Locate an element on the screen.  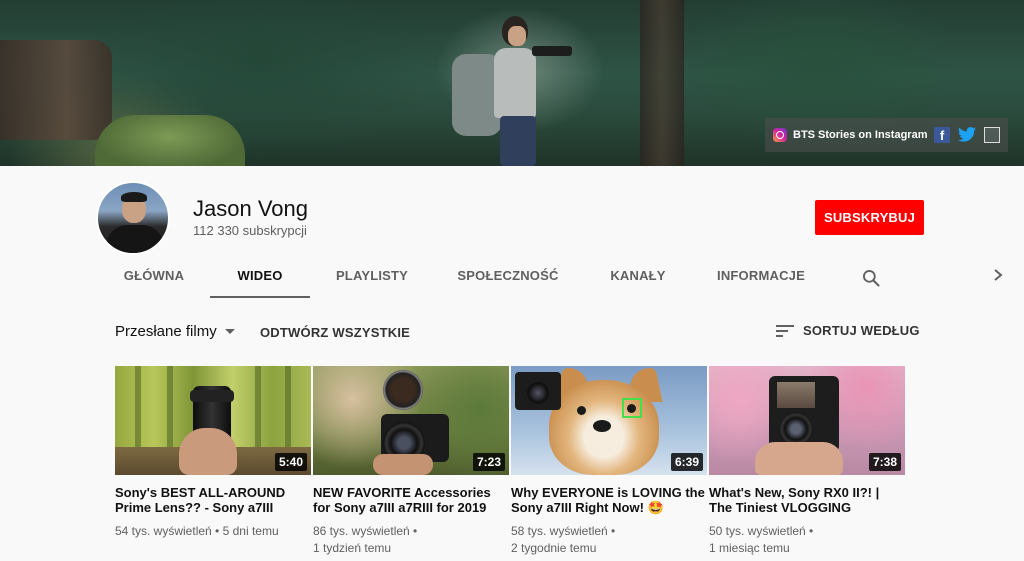
video-thumbnail: 7:23 is located at coordinates (411, 420).